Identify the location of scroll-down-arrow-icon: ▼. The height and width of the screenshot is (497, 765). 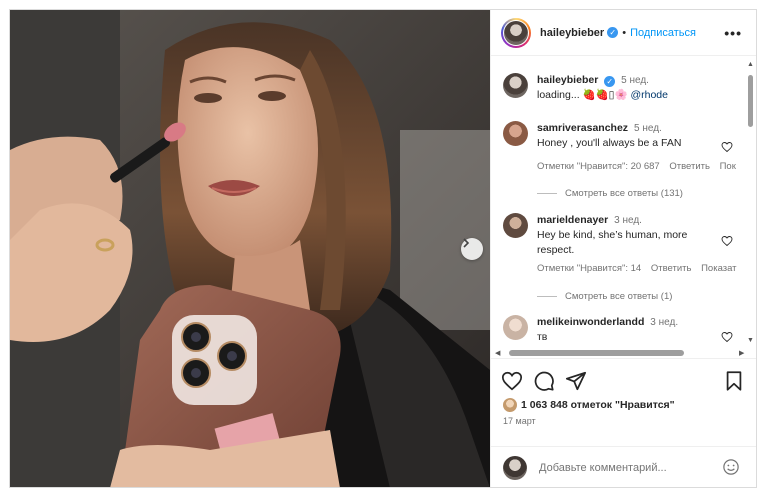
(750, 340).